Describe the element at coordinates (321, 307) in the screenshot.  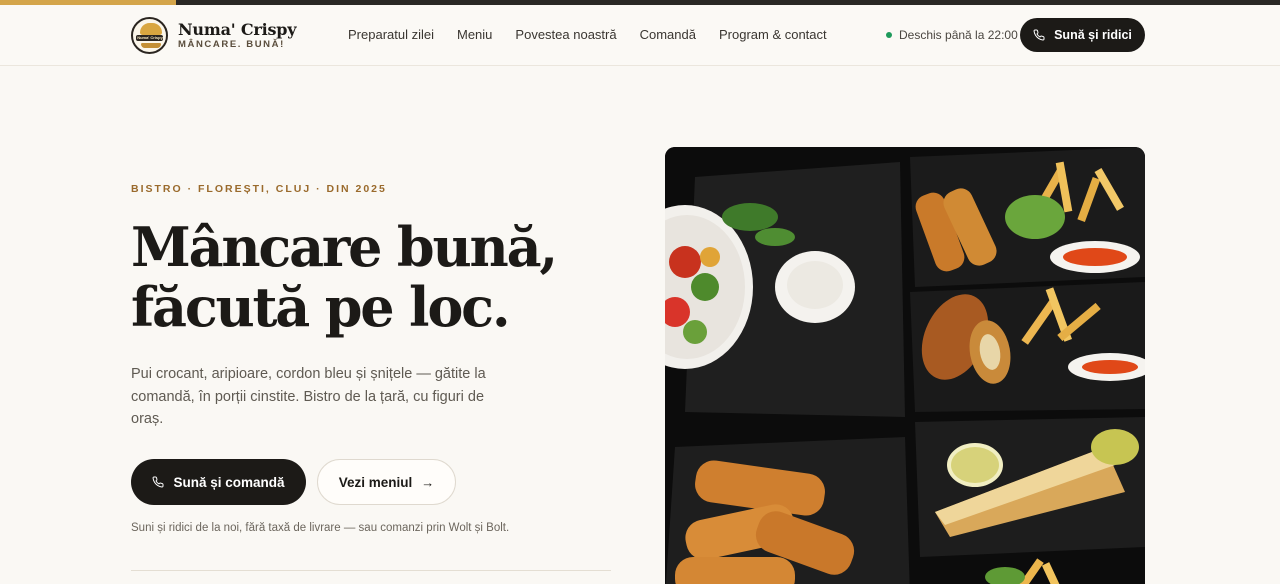
I see `hero-title-line2: făcută pe loc.` at that location.